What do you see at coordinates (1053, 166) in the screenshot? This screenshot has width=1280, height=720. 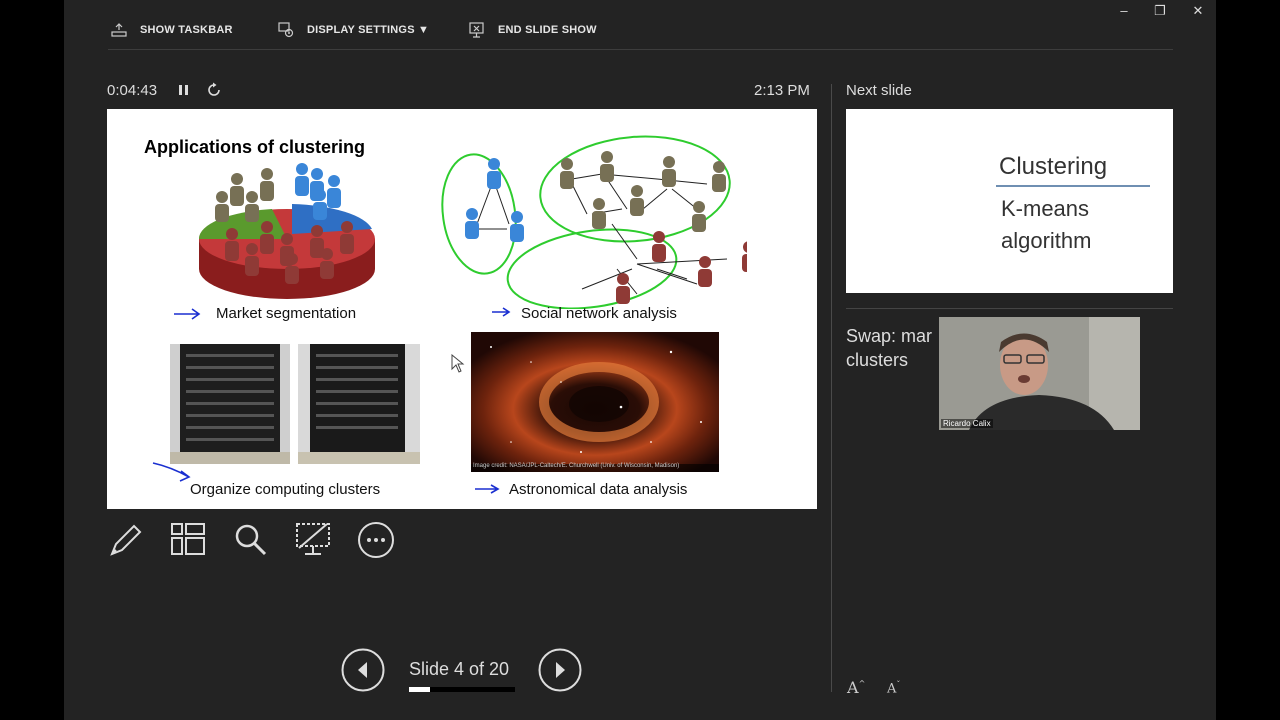 I see `next-slide-title: Clustering` at bounding box center [1053, 166].